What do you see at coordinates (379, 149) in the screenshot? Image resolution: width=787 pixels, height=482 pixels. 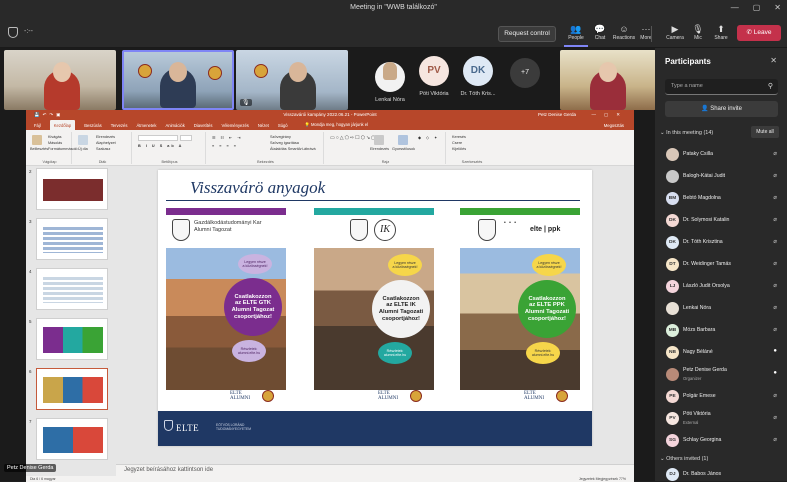 I see `arrange-button: Elrendezés` at bounding box center [379, 149].